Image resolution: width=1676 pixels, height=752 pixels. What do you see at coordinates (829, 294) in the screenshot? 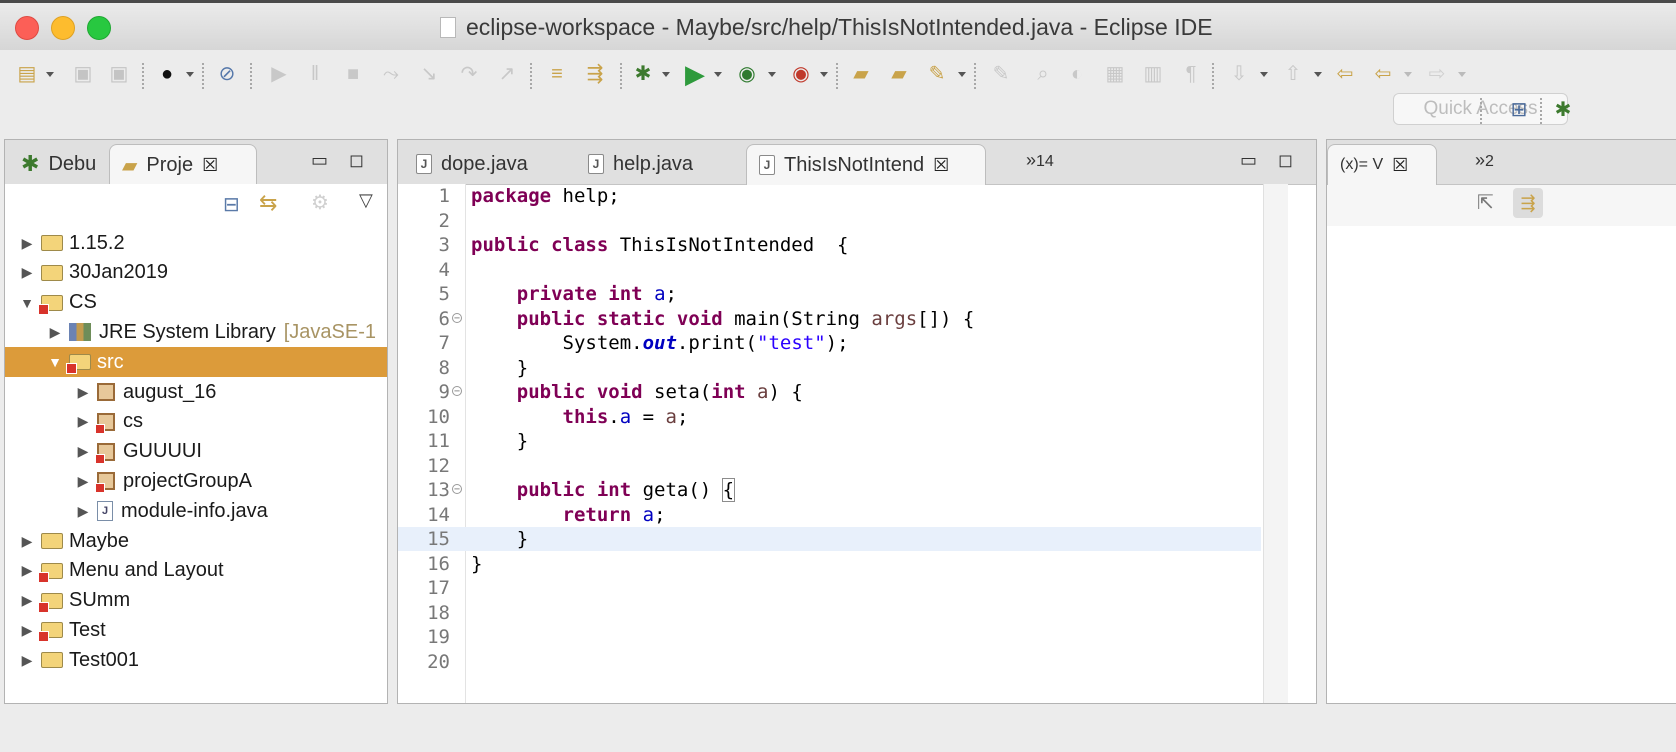
I see `code-line: 5 private int a;` at bounding box center [829, 294].